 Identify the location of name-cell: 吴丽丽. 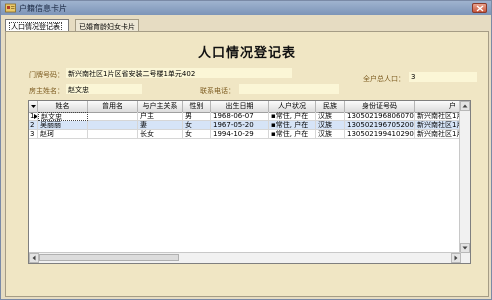
(63, 125).